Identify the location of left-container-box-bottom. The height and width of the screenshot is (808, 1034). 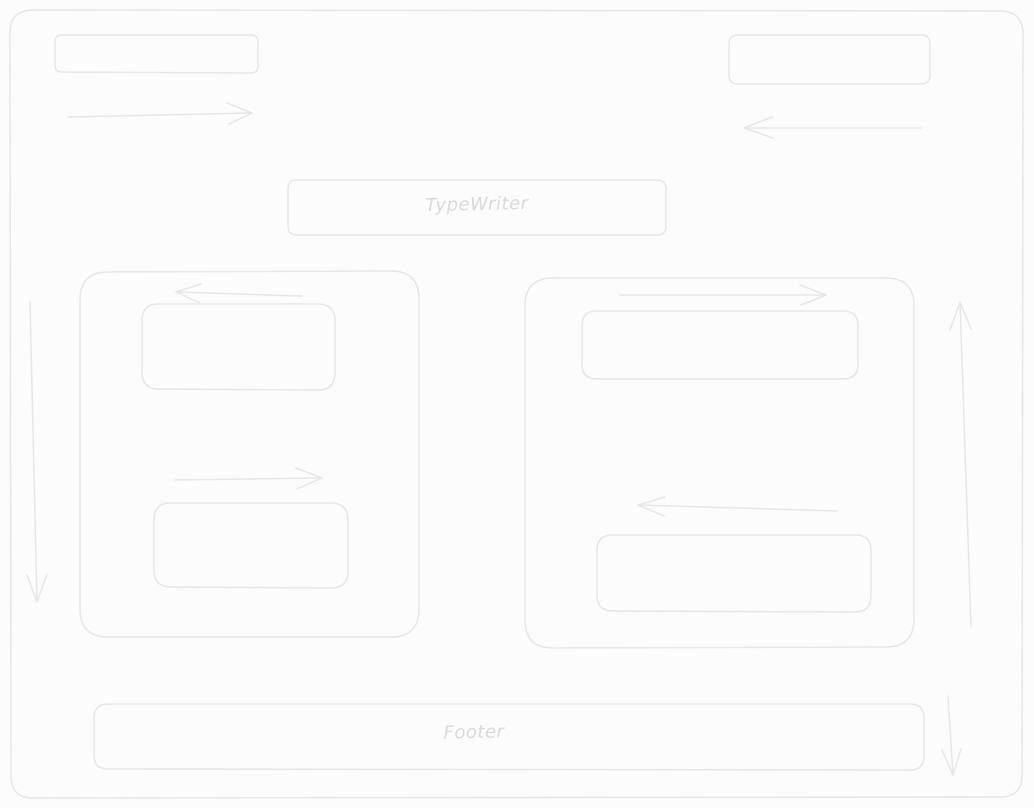
(251, 545).